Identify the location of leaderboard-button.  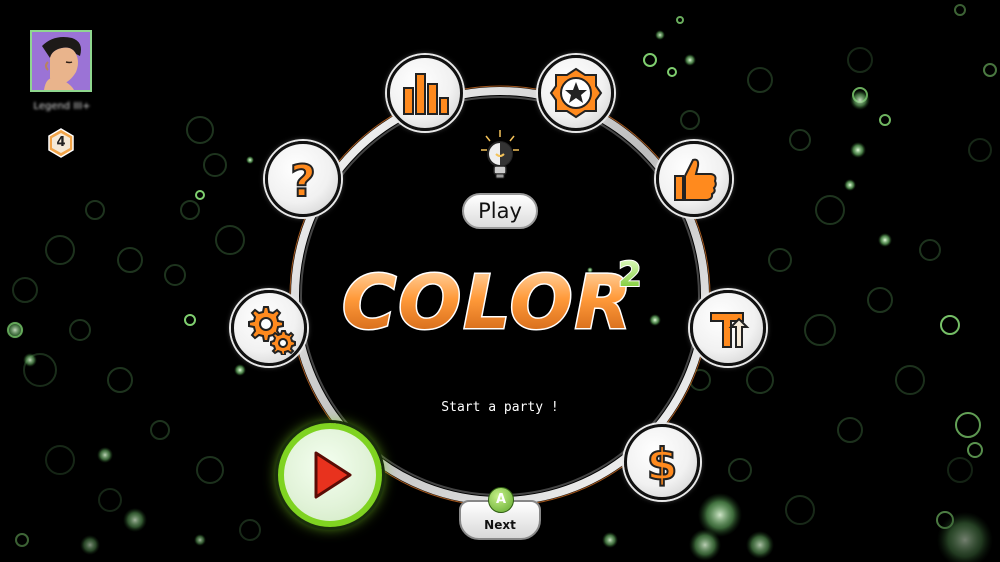
(728, 328).